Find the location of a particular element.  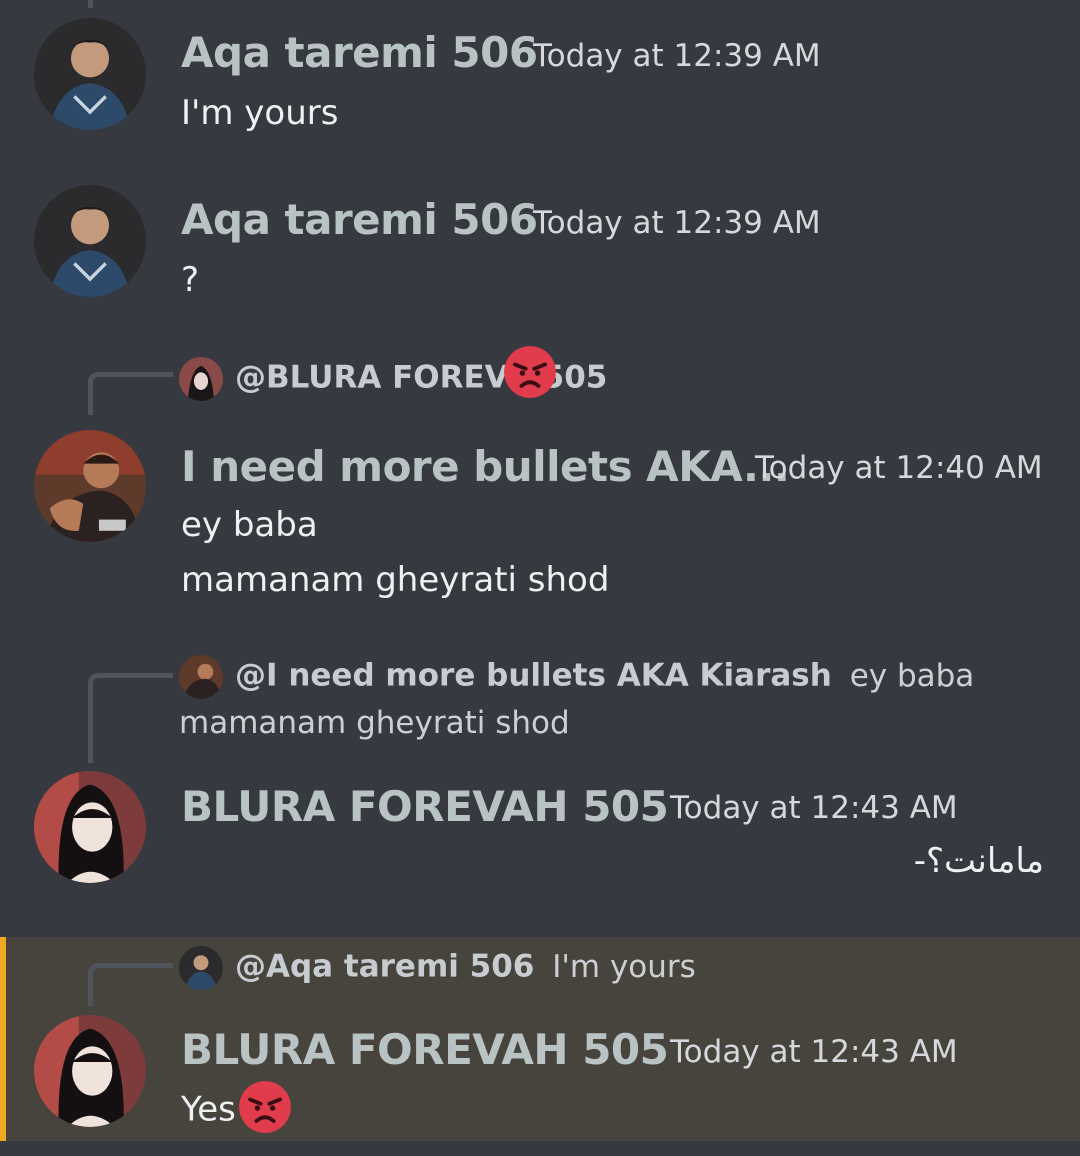

reply-preview: @Aqa taremi 506 I'm yours is located at coordinates (437, 968).